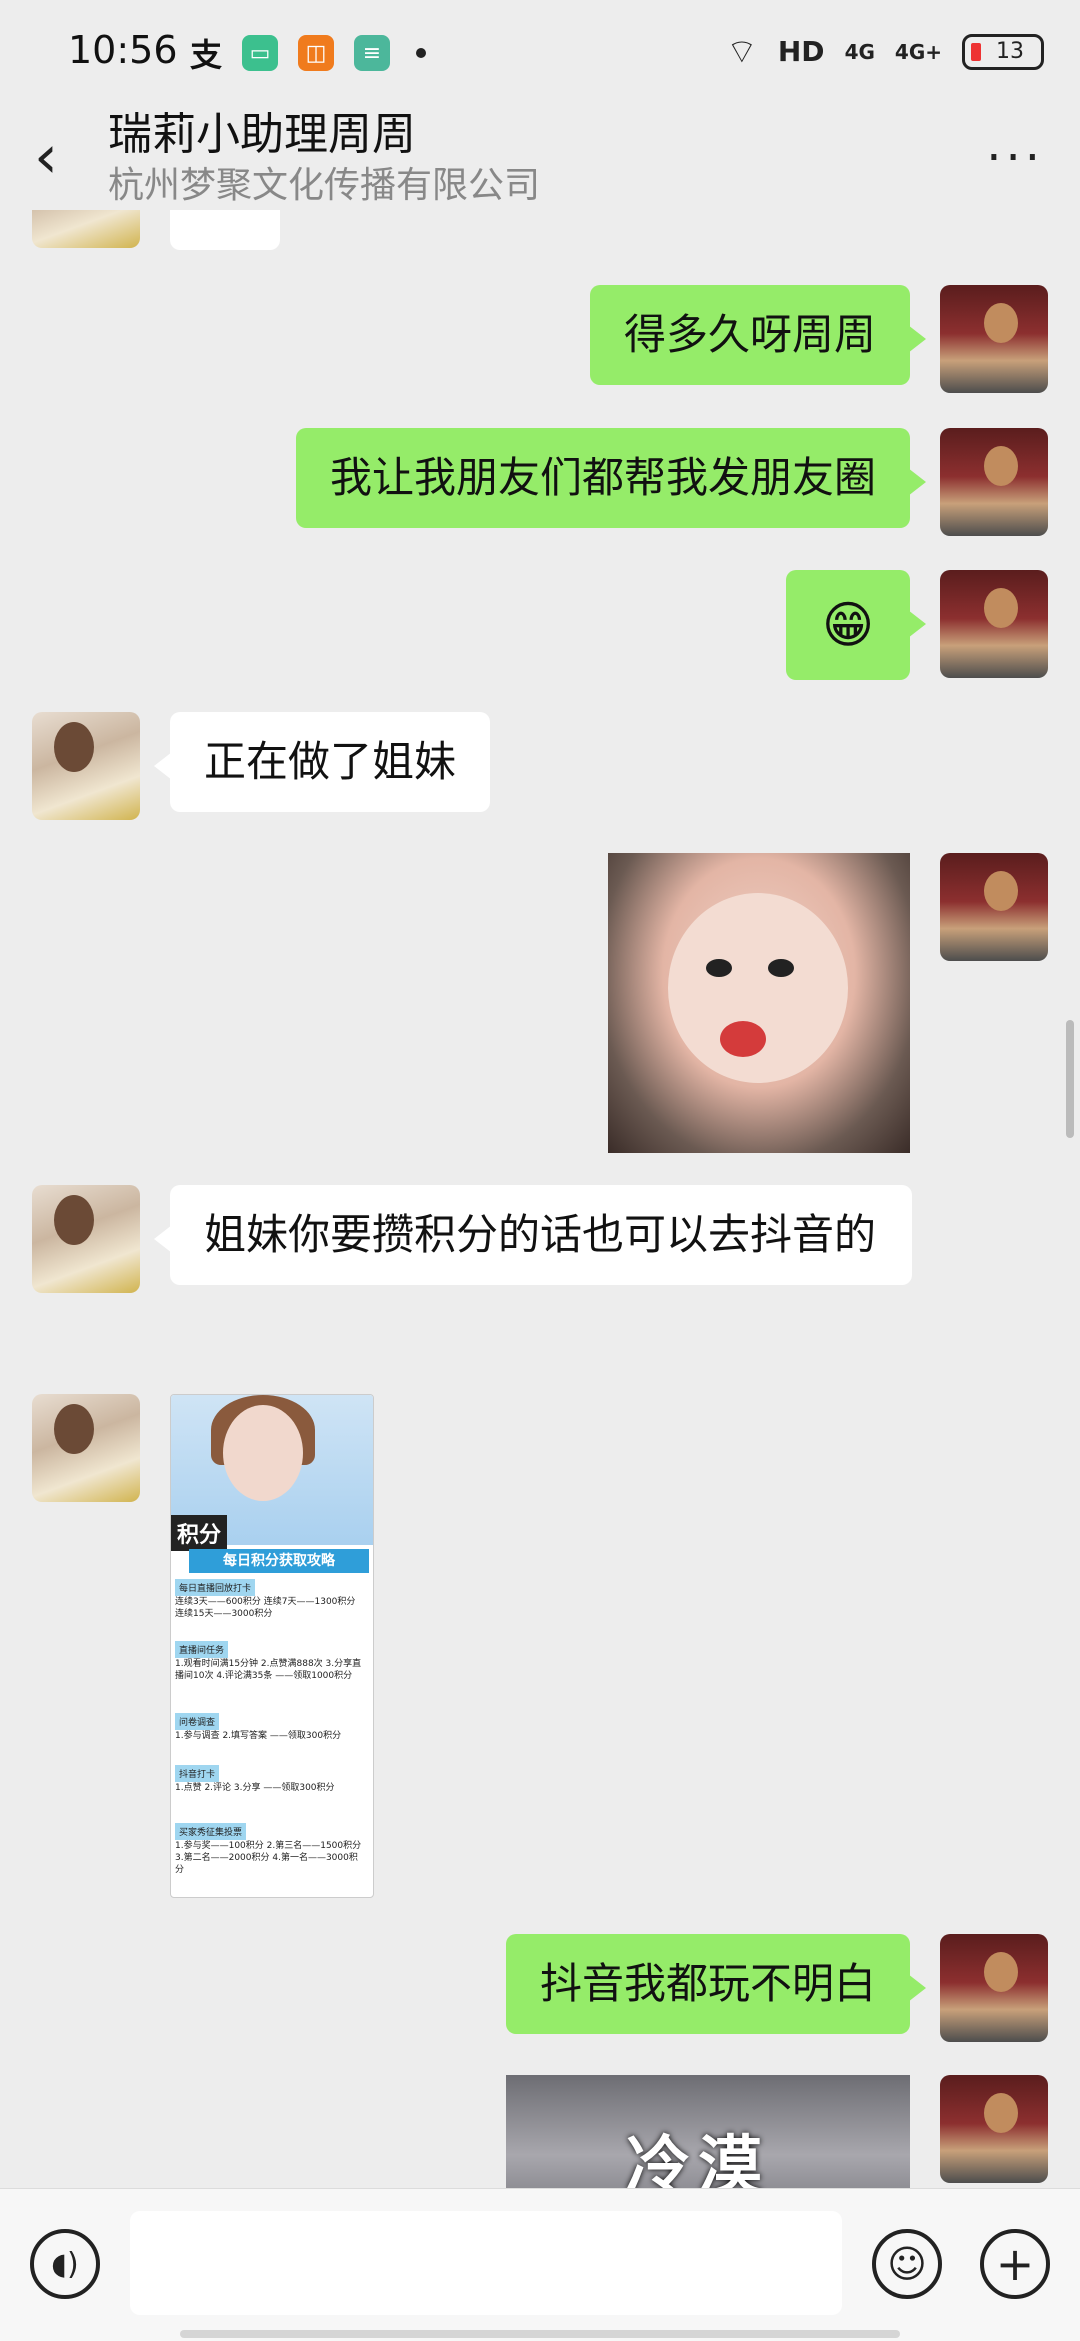 The image size is (1080, 2341). I want to click on emoji-message-bubble: 😁, so click(856, 625).